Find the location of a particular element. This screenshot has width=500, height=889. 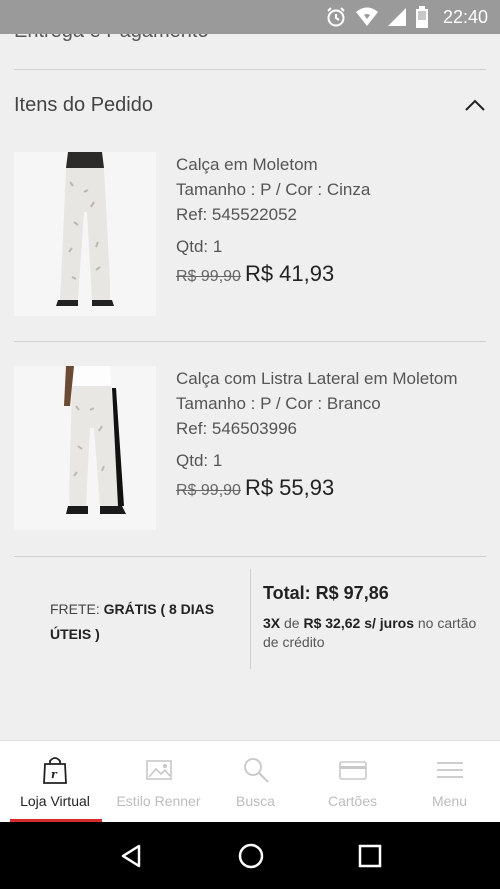

status-bar: 22:40 is located at coordinates (250, 17).